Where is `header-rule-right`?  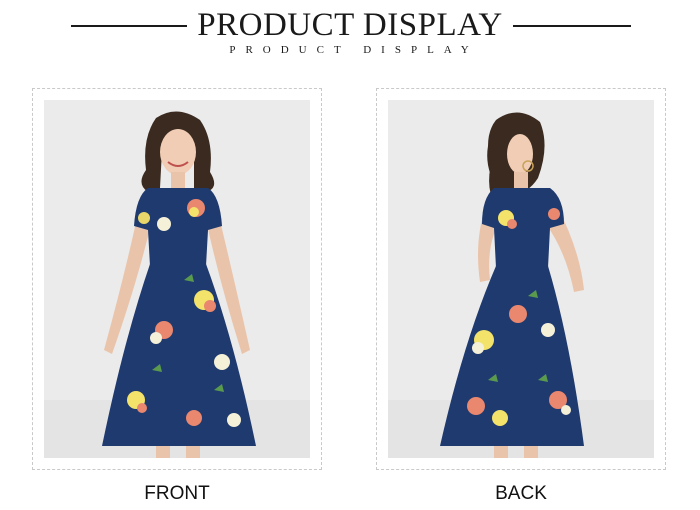
header-rule-right is located at coordinates (572, 26).